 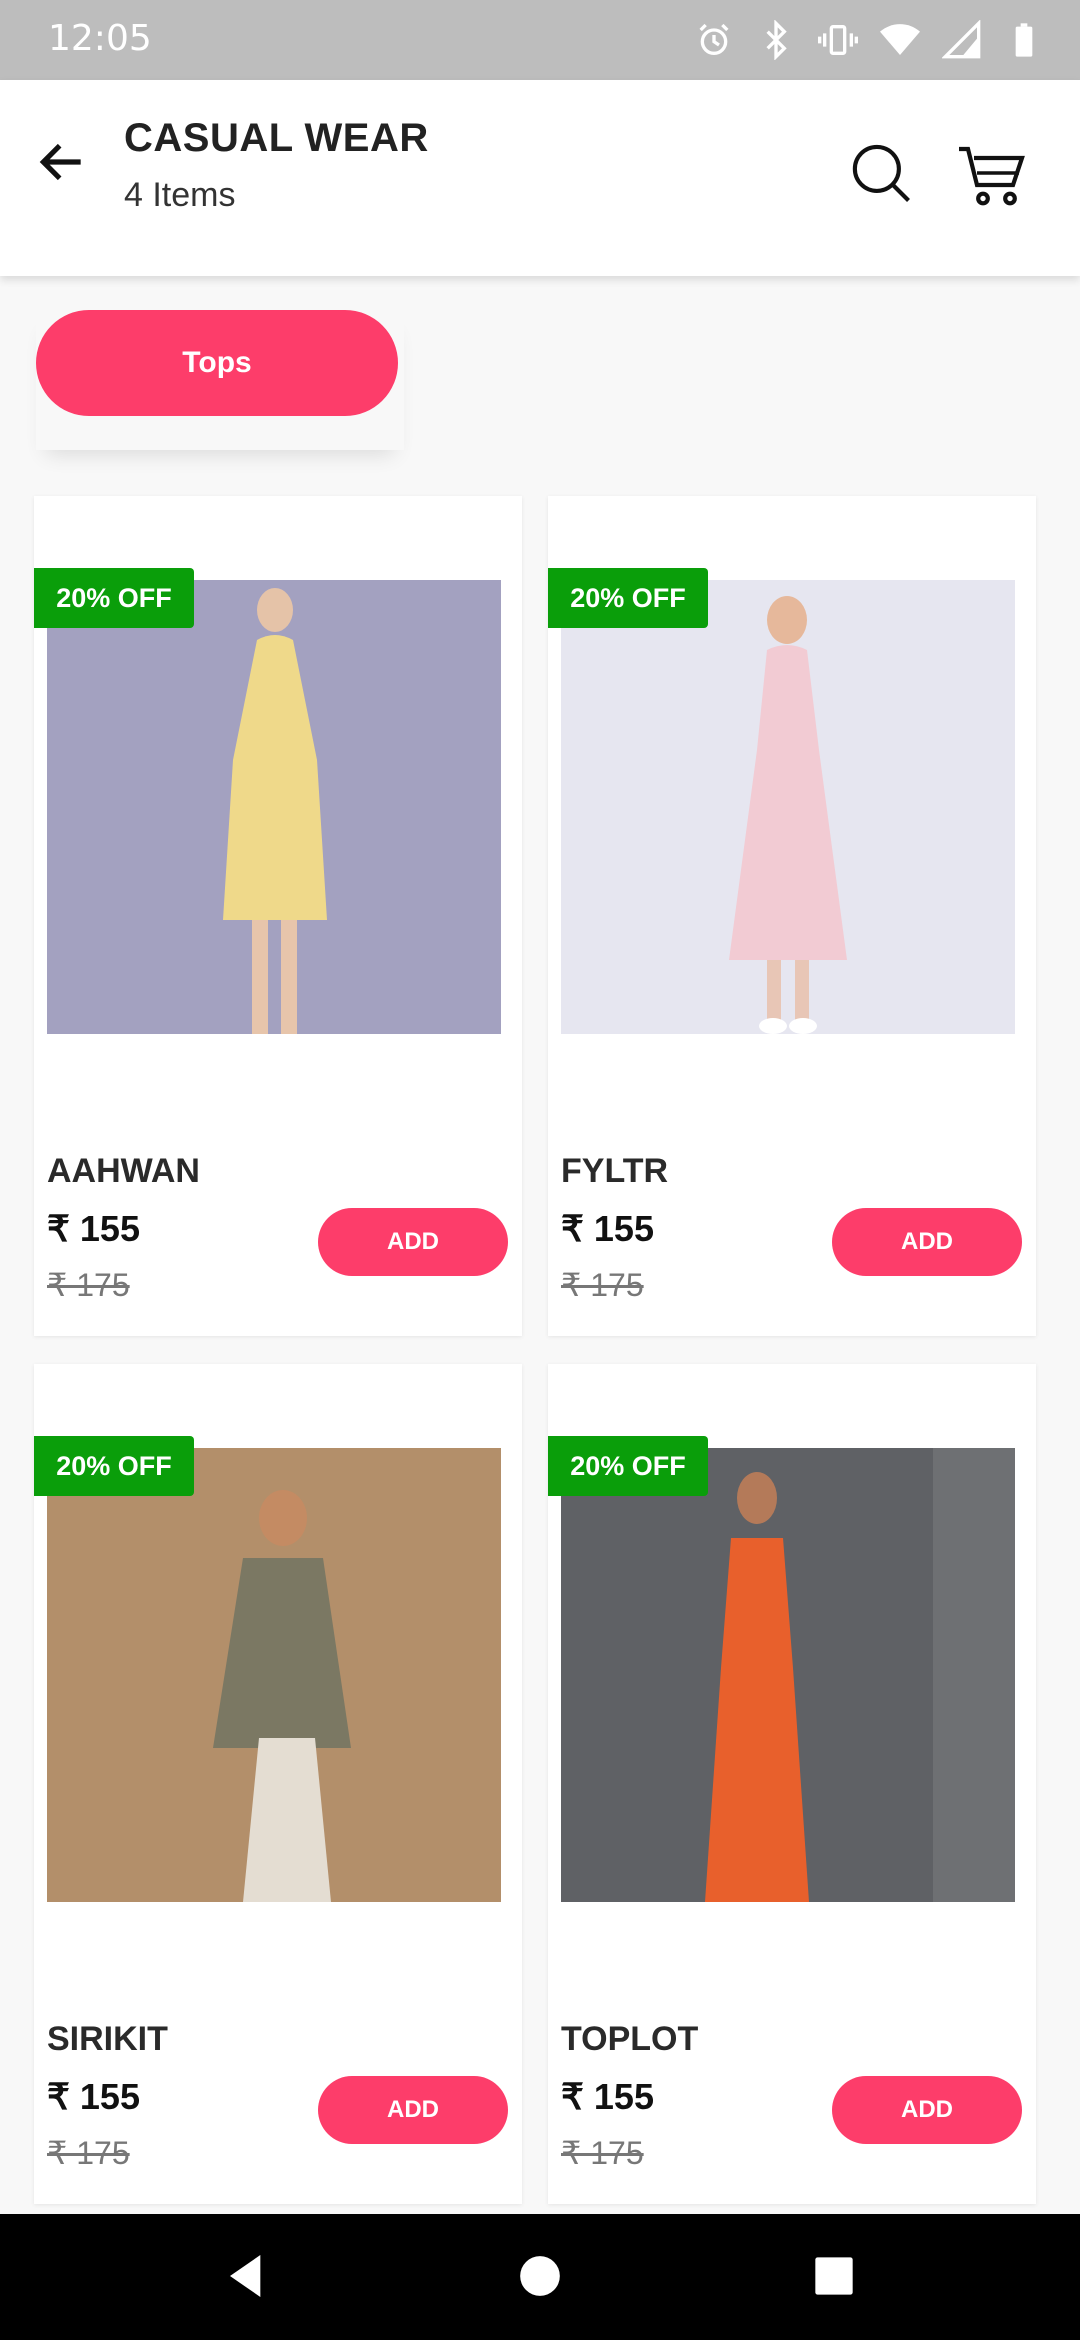 What do you see at coordinates (776, 40) in the screenshot?
I see `bluetooth-icon` at bounding box center [776, 40].